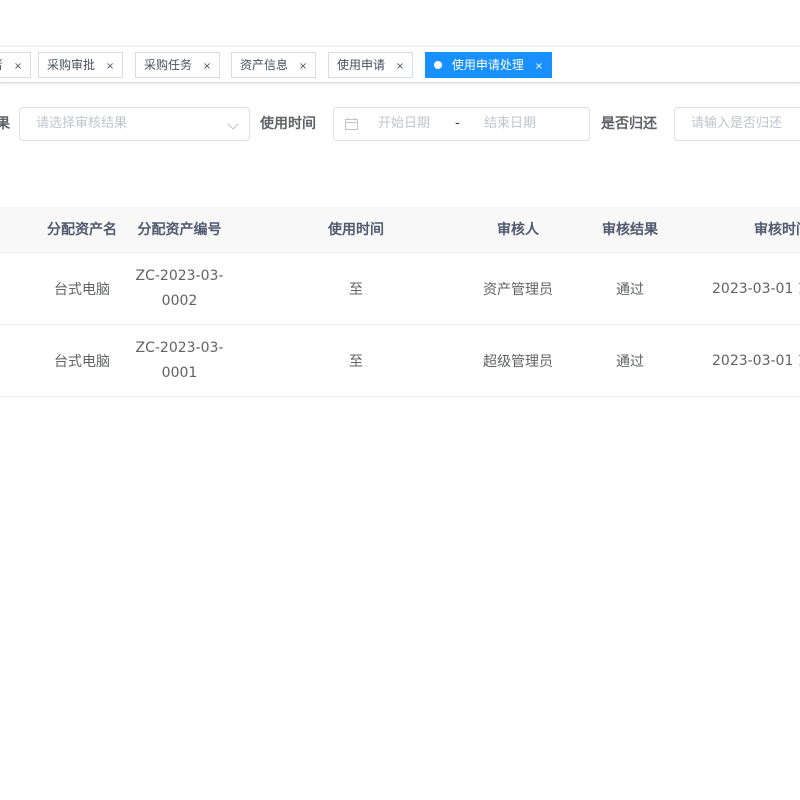 Image resolution: width=800 pixels, height=800 pixels. What do you see at coordinates (288, 124) in the screenshot?
I see `use-time-label: 使用时间` at bounding box center [288, 124].